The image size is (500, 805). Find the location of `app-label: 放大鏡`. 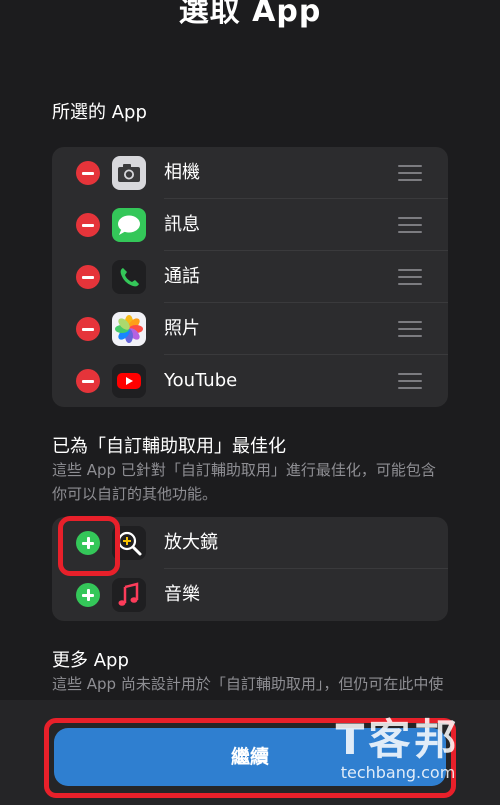

app-label: 放大鏡 is located at coordinates (191, 542).